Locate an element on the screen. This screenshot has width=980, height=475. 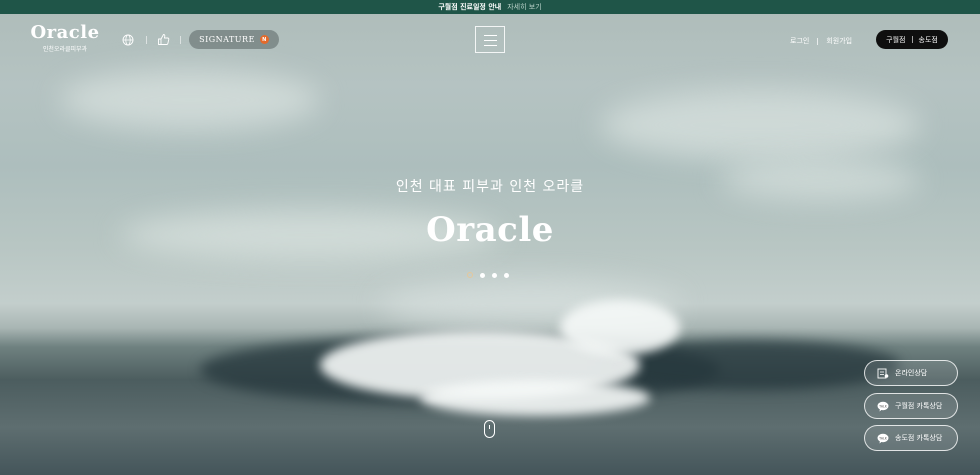
signature-label: SIGNATURE is located at coordinates (227, 39).